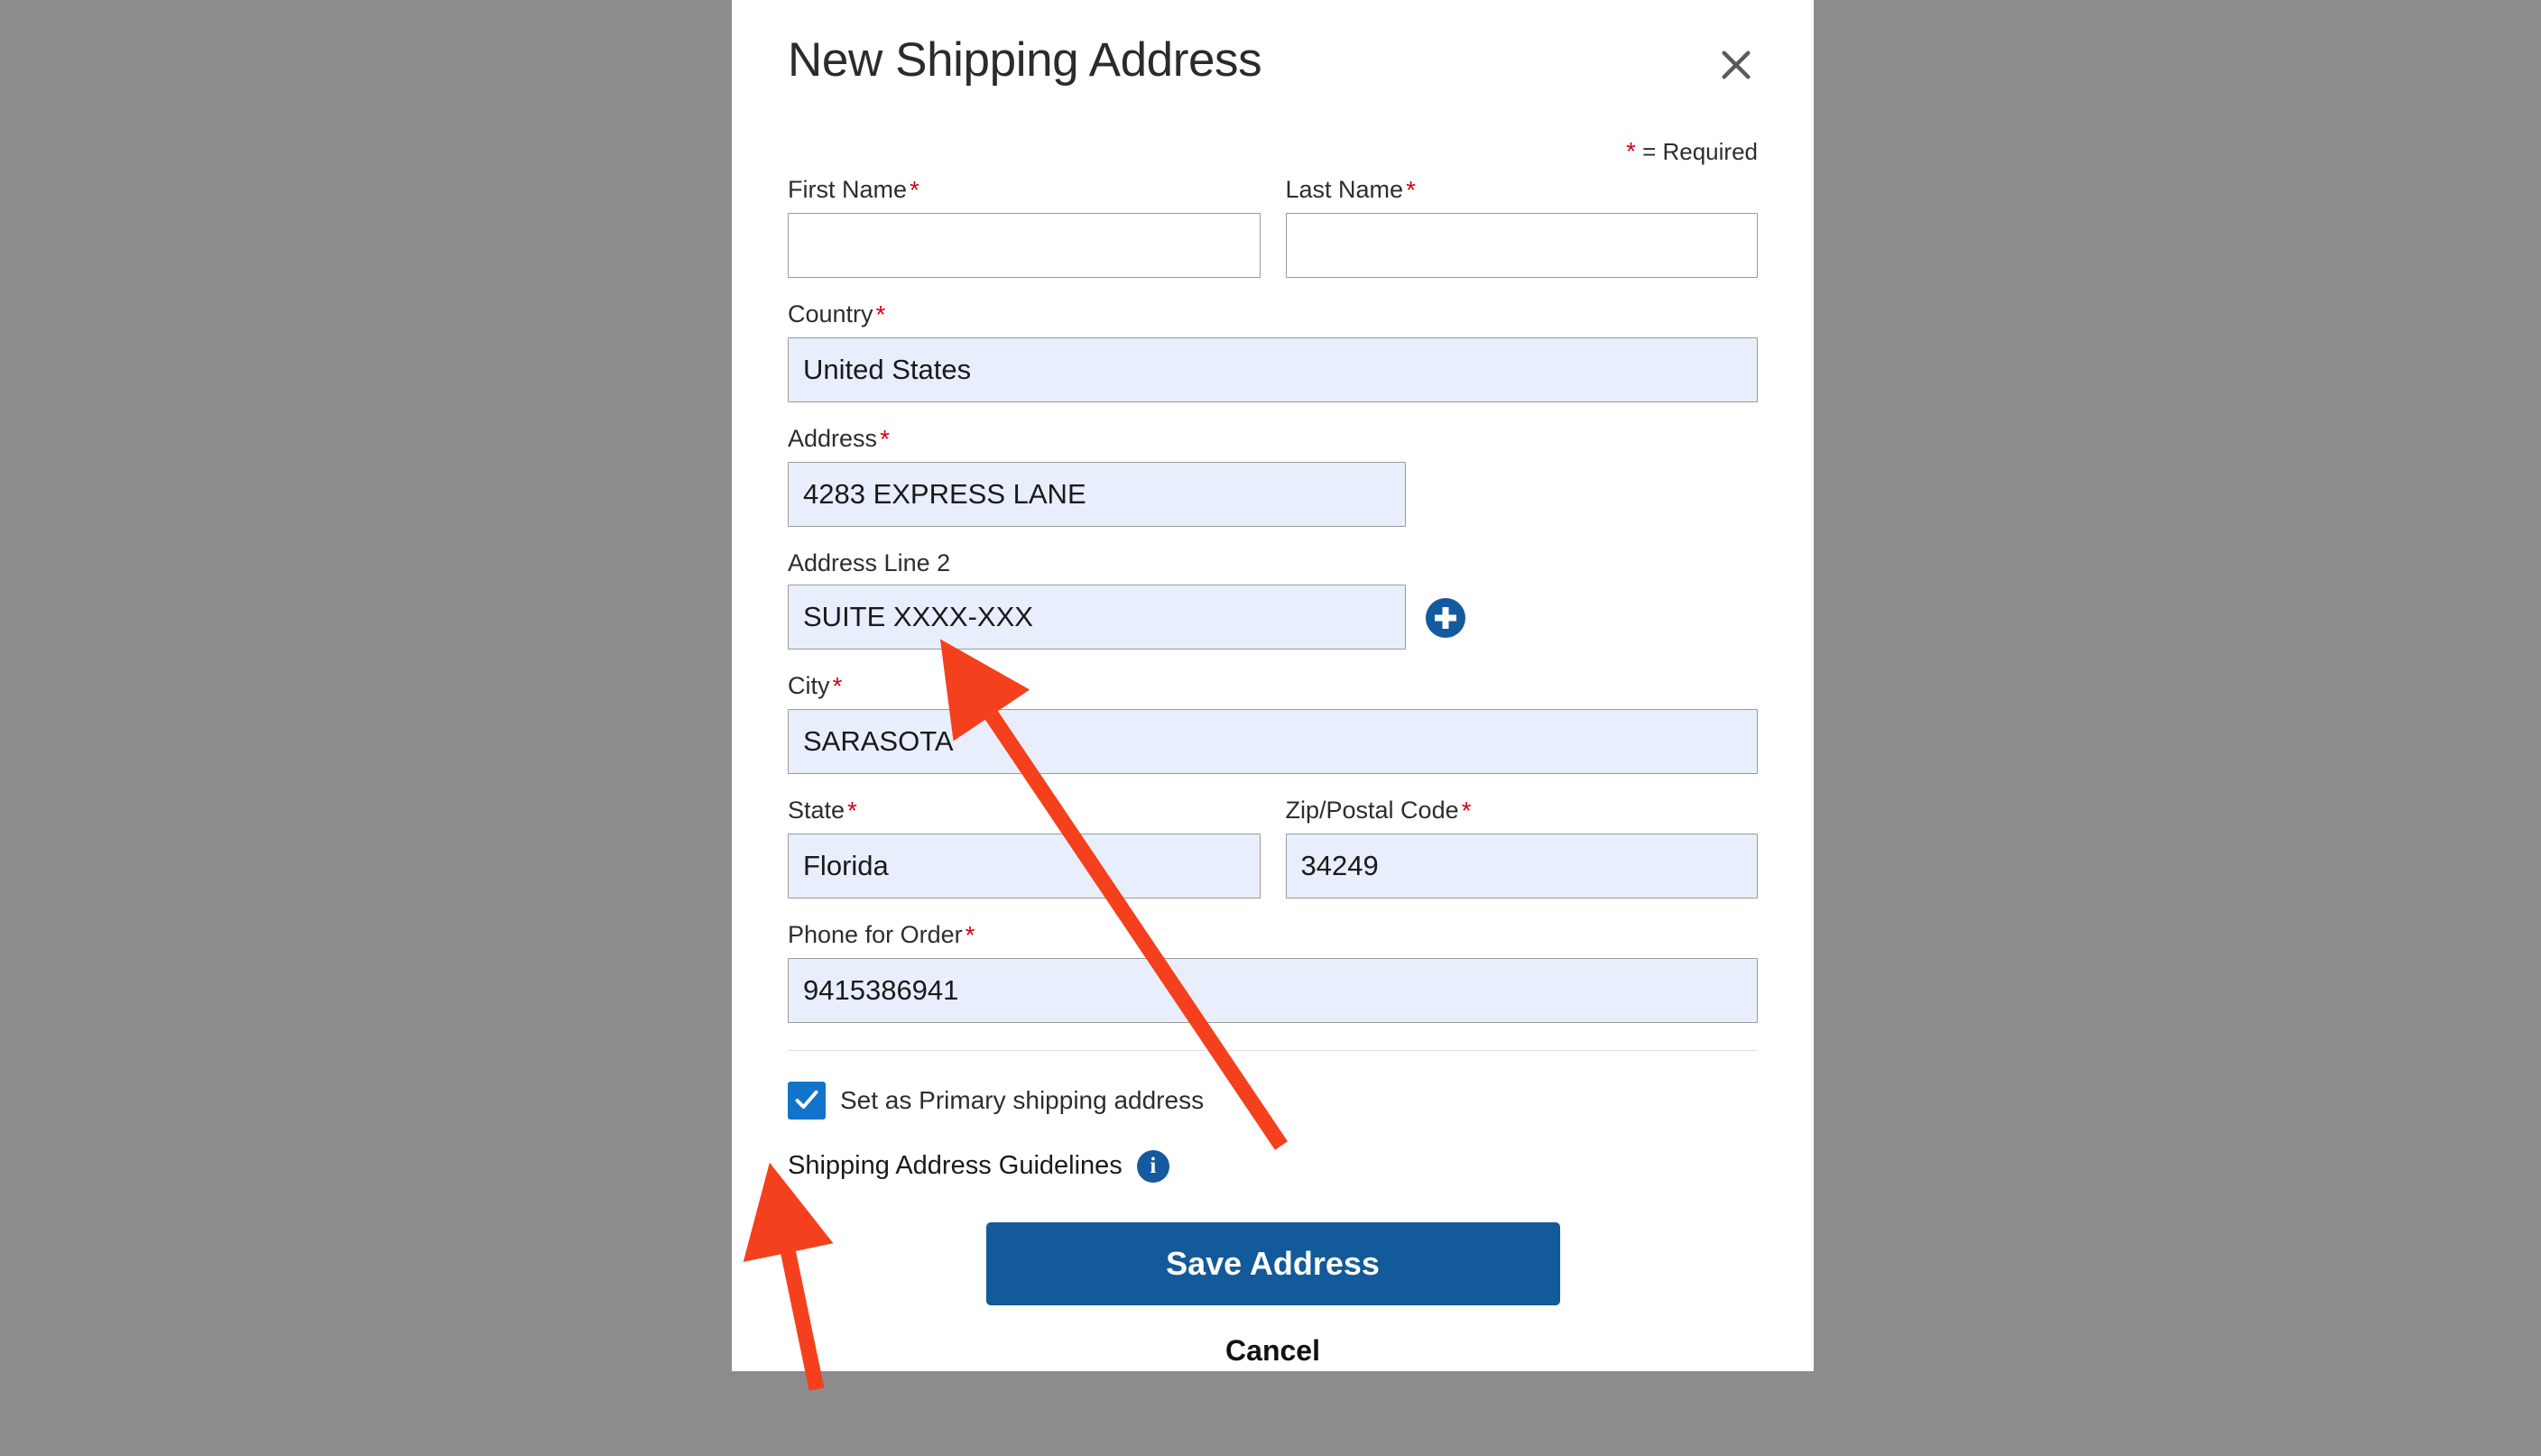  What do you see at coordinates (875, 934) in the screenshot?
I see `phone-label-text: Phone for Order` at bounding box center [875, 934].